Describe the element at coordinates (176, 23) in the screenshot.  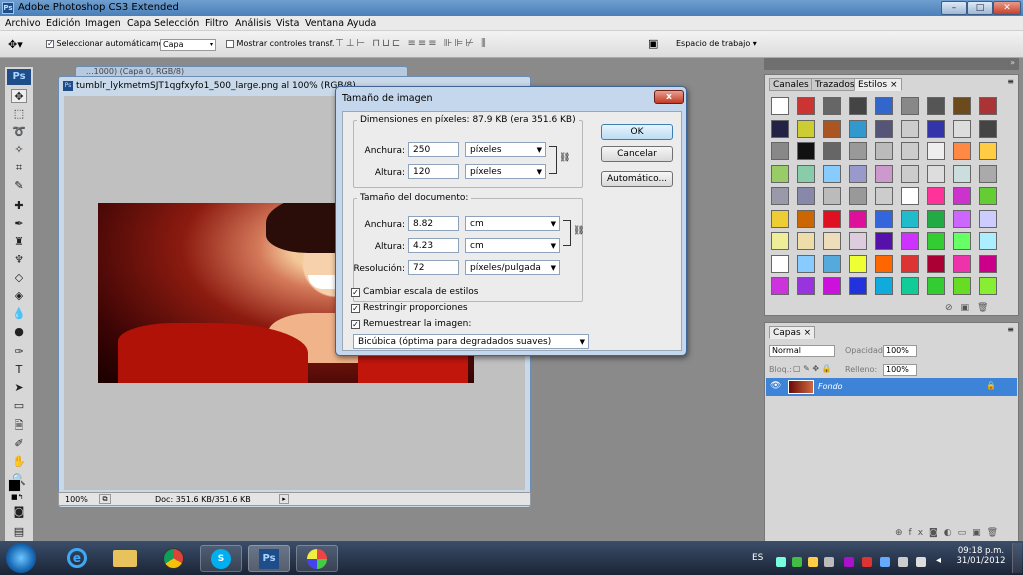
I see `menu-seleccion: Selección` at that location.